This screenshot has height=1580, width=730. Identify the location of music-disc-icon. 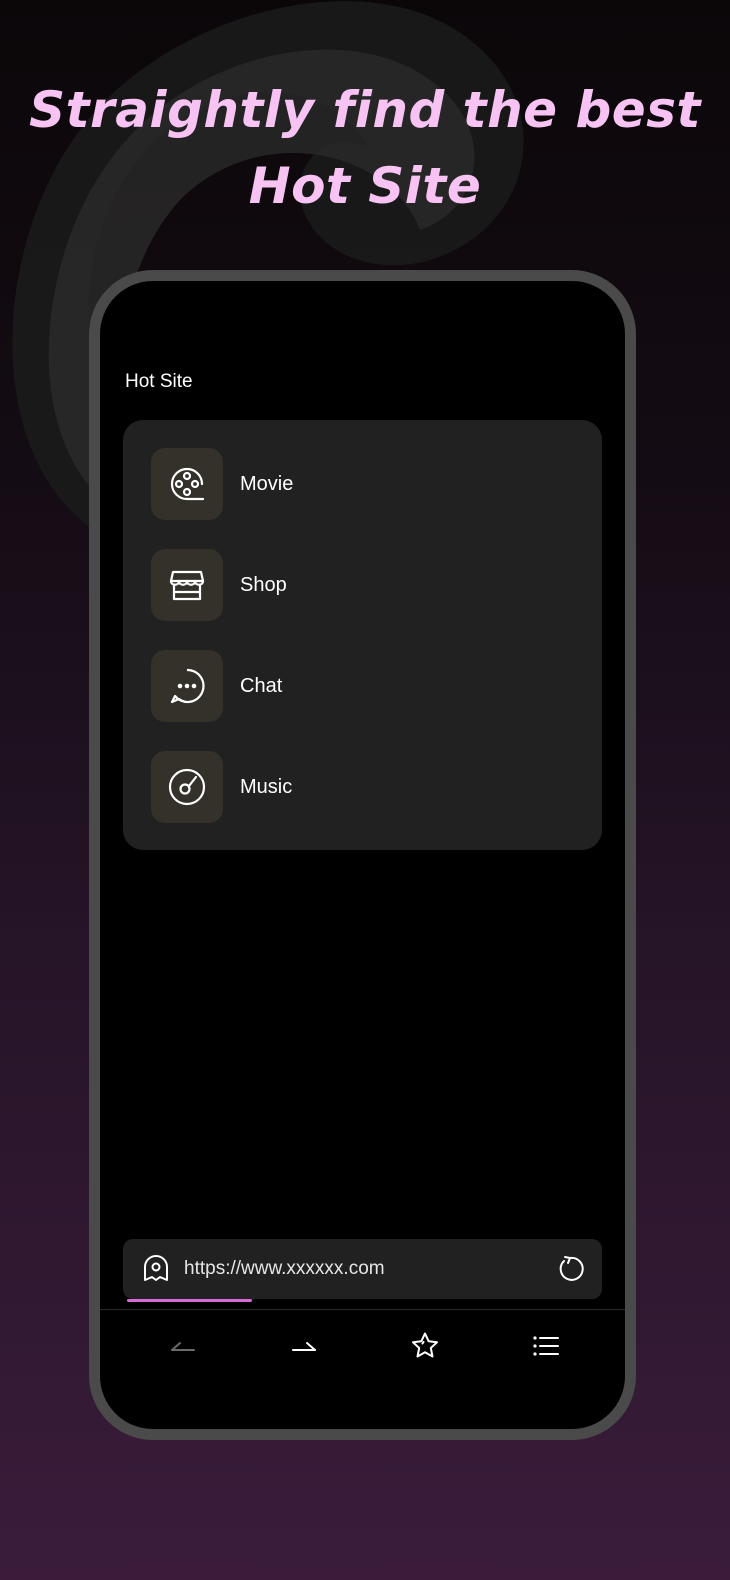
(187, 787).